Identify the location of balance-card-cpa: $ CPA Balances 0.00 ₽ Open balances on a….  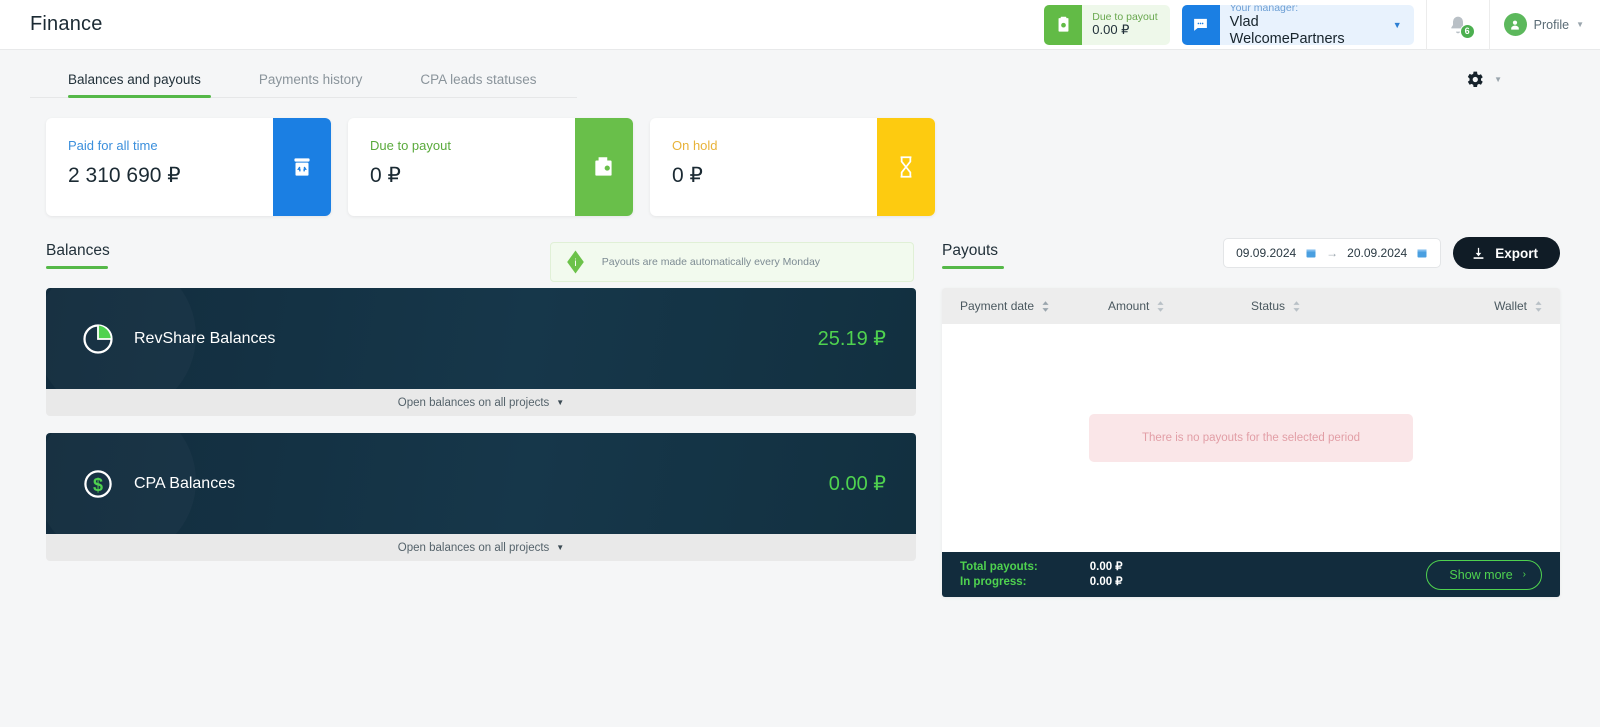
(481, 497).